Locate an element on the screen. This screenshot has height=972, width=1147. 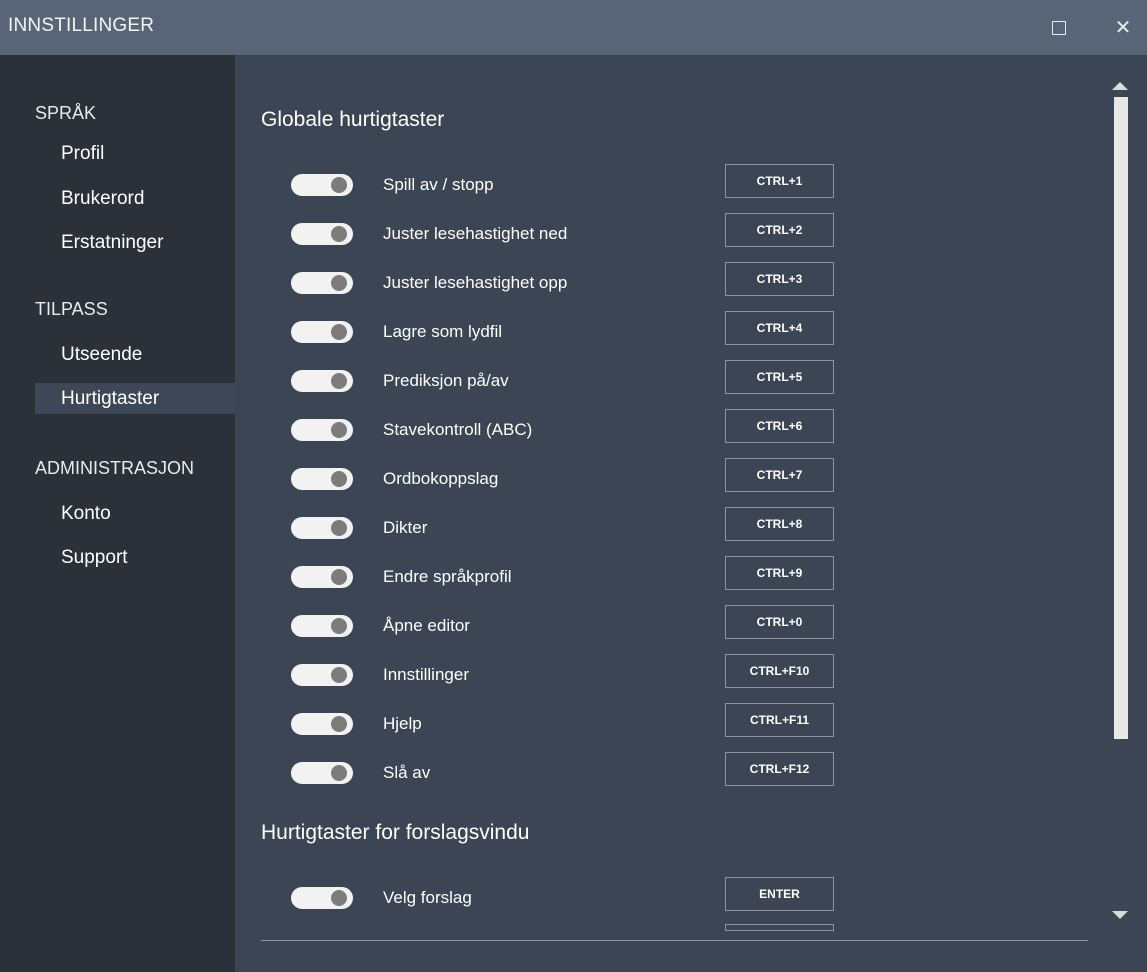
shortcut-row-prediction: Prediksjon på/av CTRL+5 is located at coordinates (560, 380).